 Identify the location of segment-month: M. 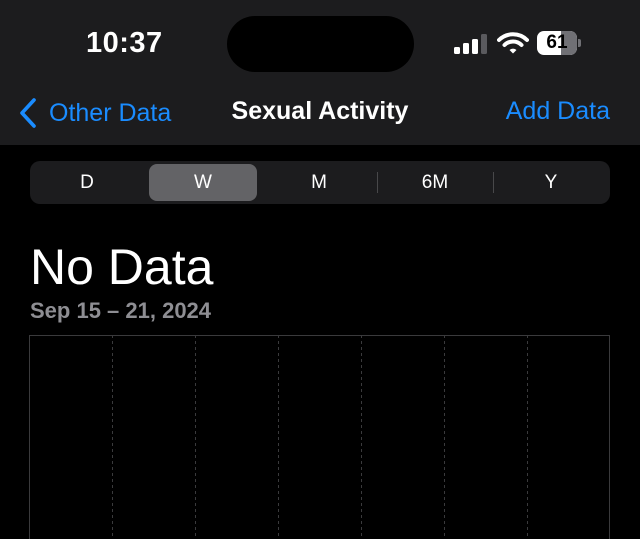
(319, 182).